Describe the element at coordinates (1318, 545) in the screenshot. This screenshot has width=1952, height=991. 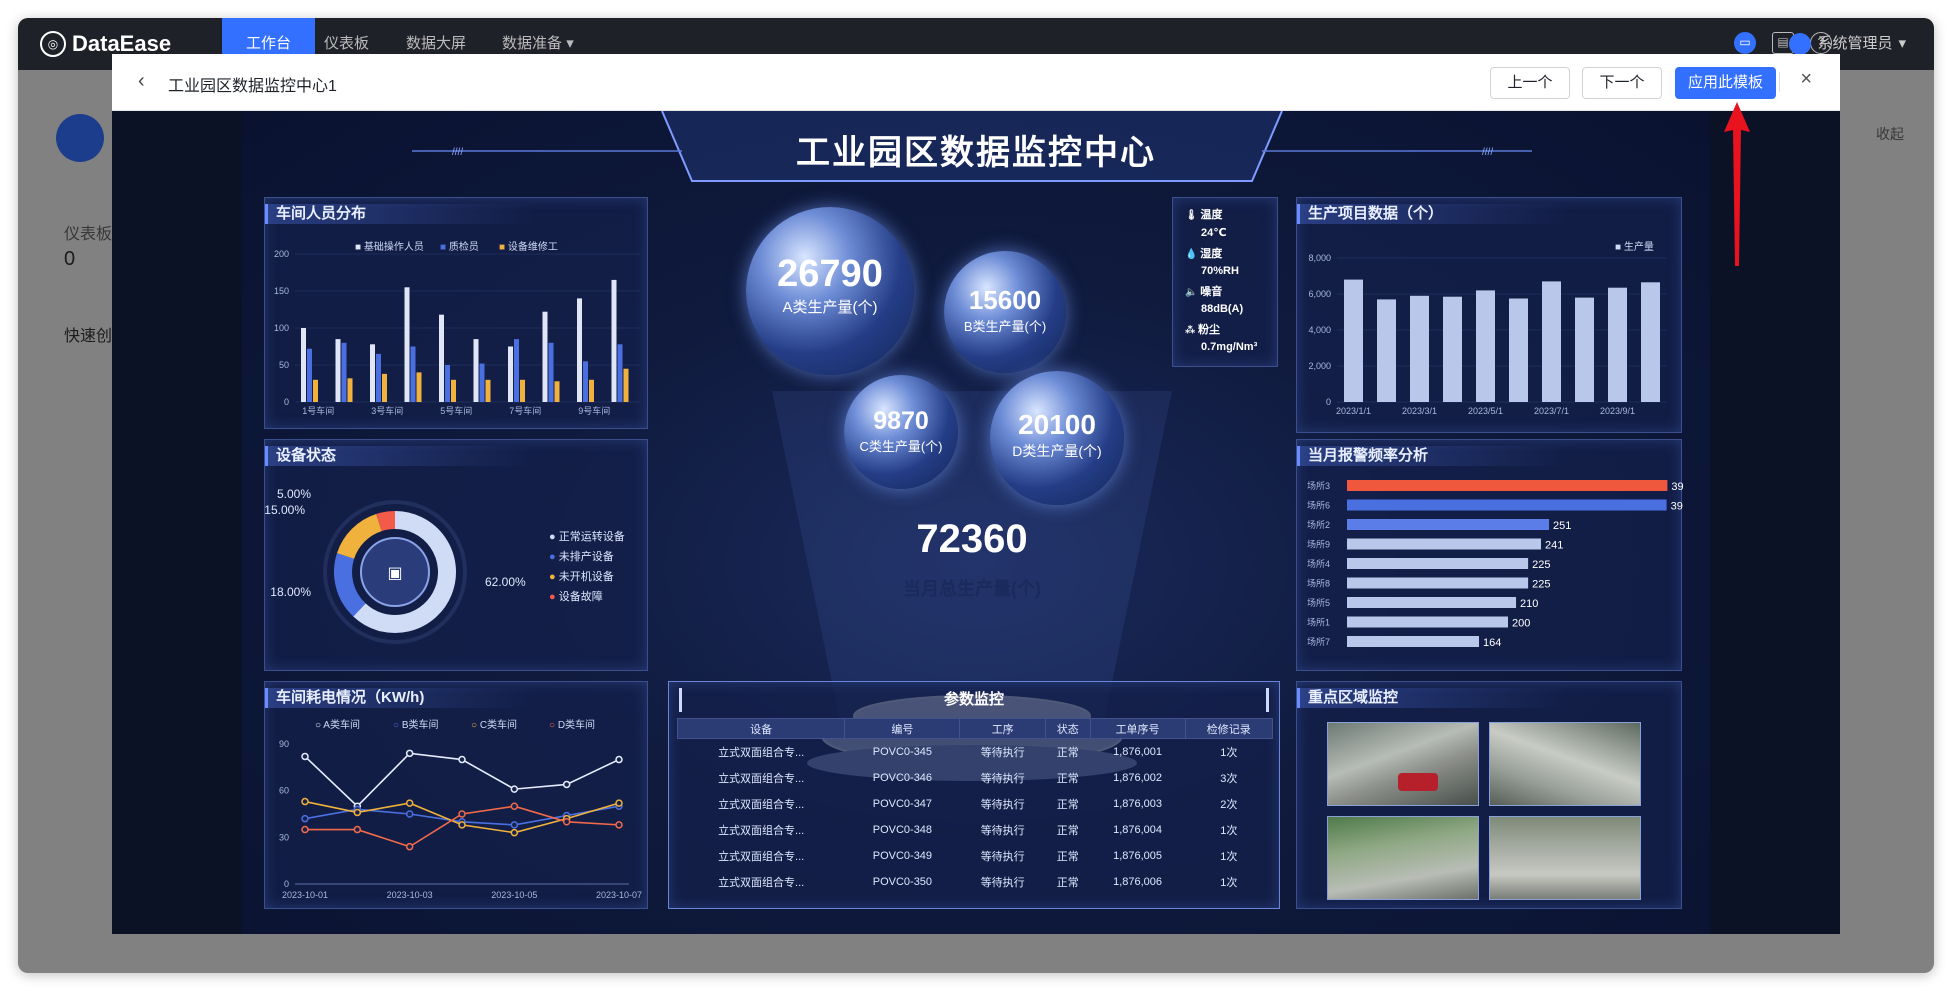
I see `category-label: 场所9` at that location.